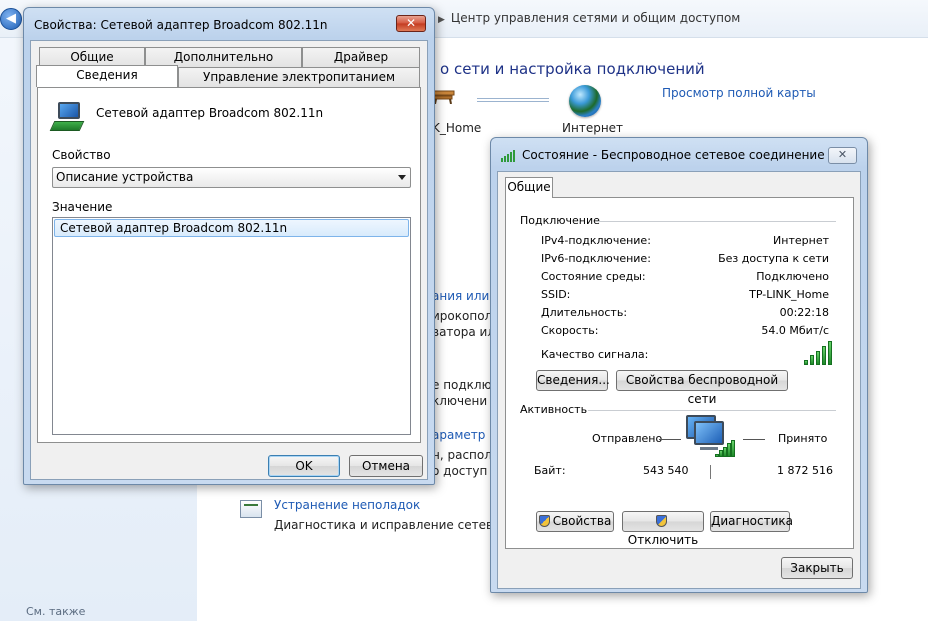 The image size is (928, 621). I want to click on speed-value: 54.0 Мбит/с, so click(795, 330).